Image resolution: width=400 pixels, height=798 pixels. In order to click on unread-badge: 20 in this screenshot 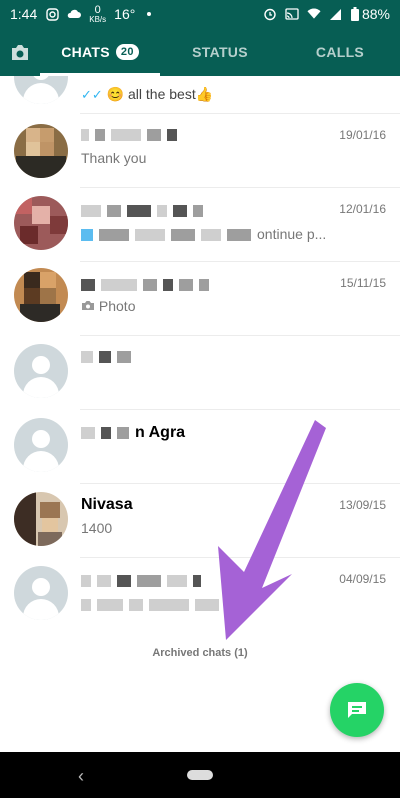, I will do `click(127, 52)`.